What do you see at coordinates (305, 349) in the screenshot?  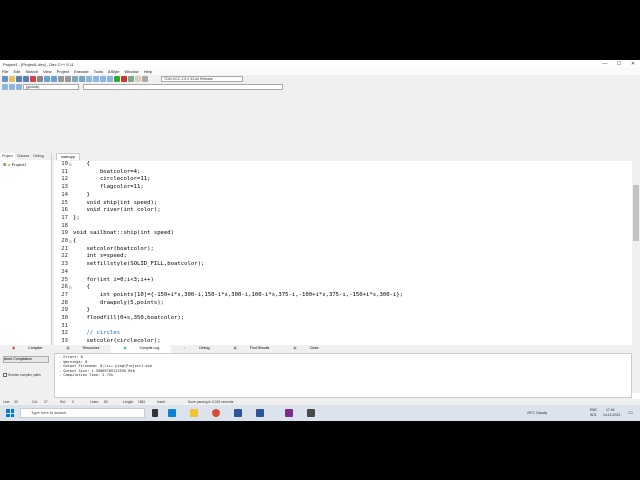 I see `tab-close: ▣ Close` at bounding box center [305, 349].